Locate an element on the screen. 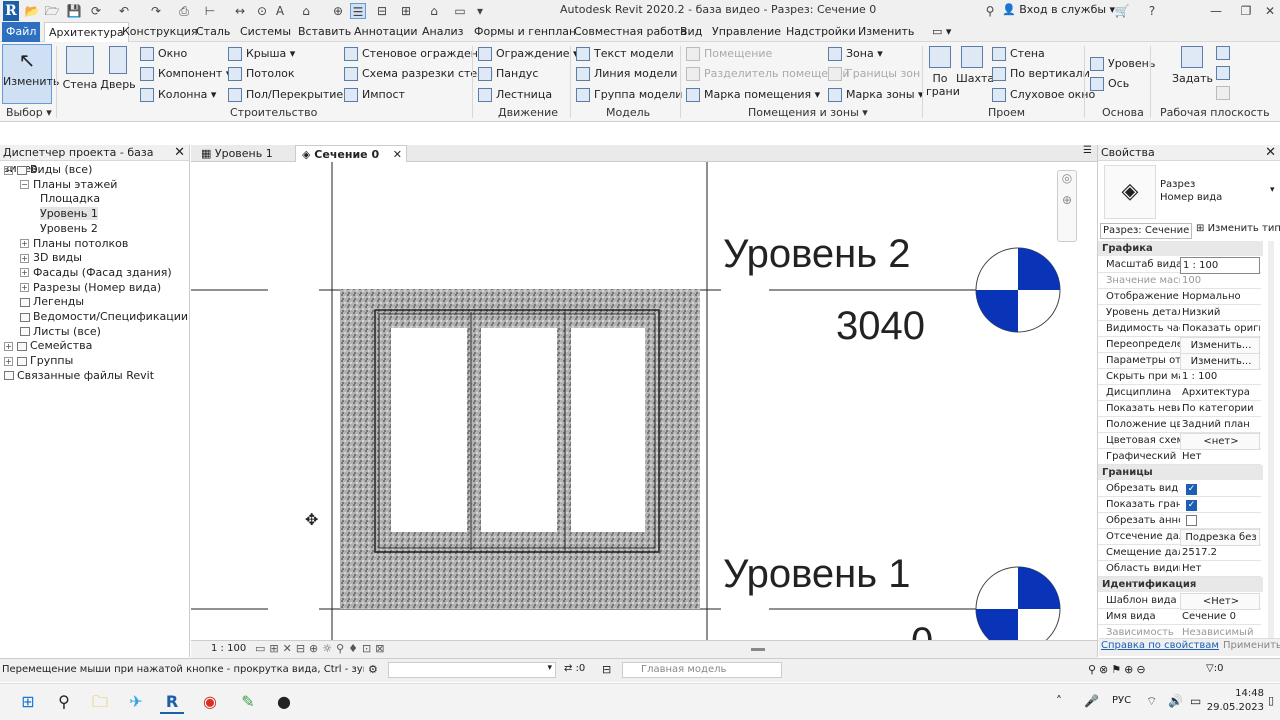 The image size is (1280, 720). room-tool: Помещение is located at coordinates (729, 54).